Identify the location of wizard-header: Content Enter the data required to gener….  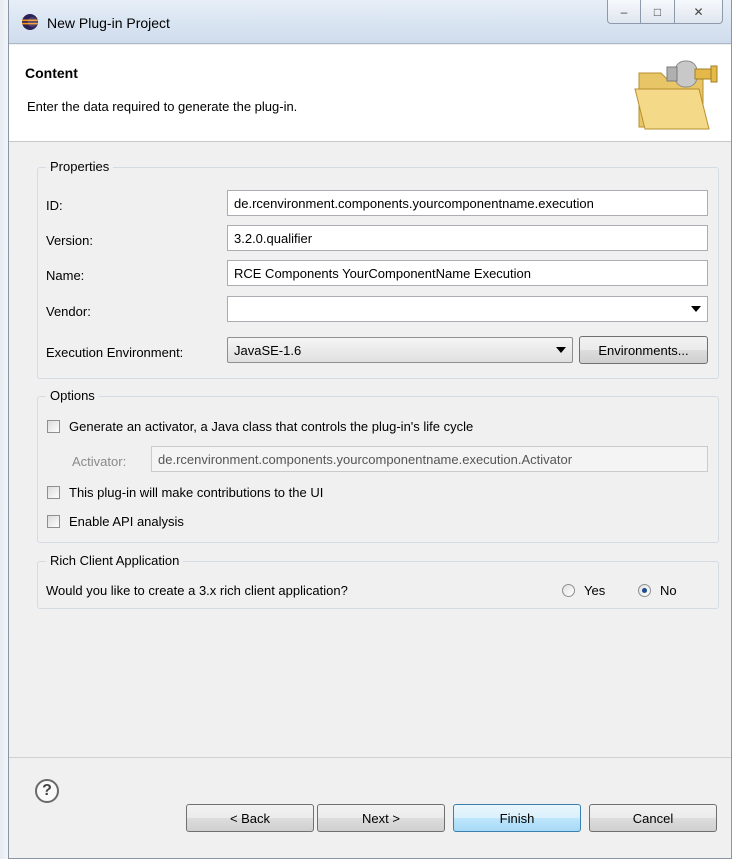
(370, 93).